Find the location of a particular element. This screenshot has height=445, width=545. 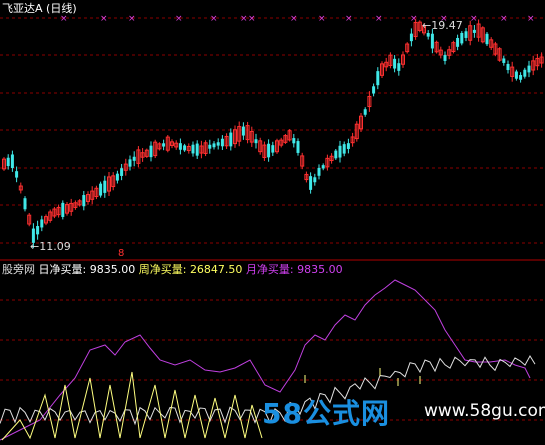

stock-title: 飞亚达A (日线) is located at coordinates (39, 8).